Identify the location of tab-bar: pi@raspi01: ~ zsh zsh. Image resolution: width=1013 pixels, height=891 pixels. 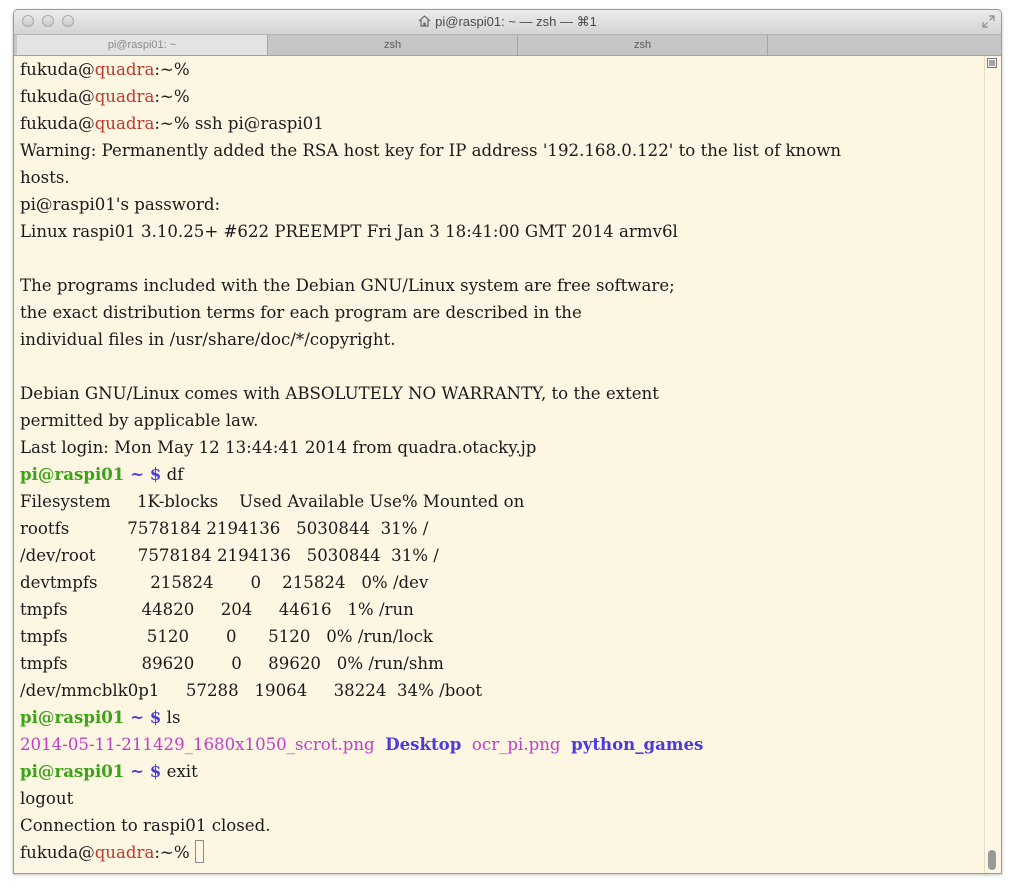
(507, 45).